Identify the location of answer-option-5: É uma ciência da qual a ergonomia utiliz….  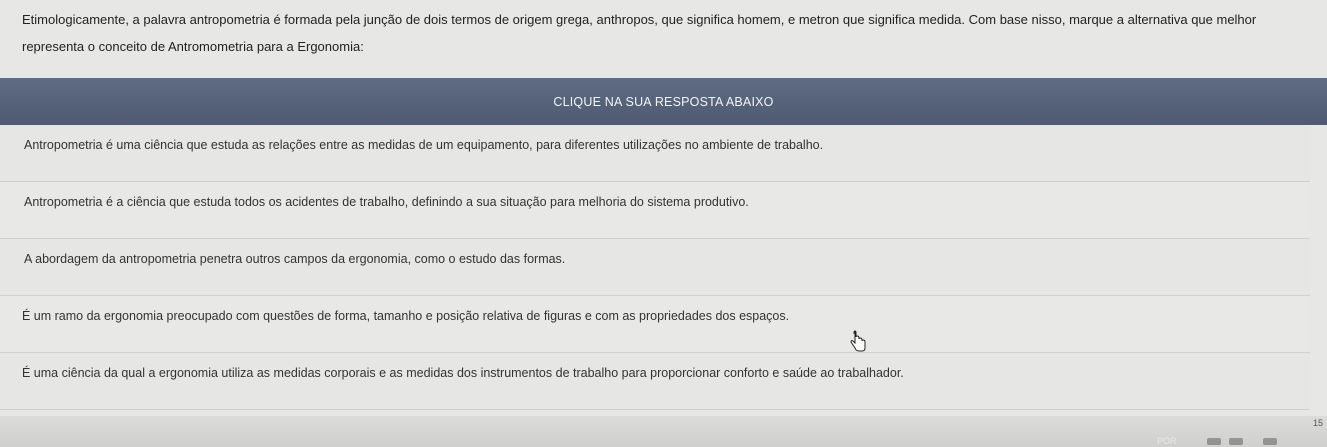
(655, 381).